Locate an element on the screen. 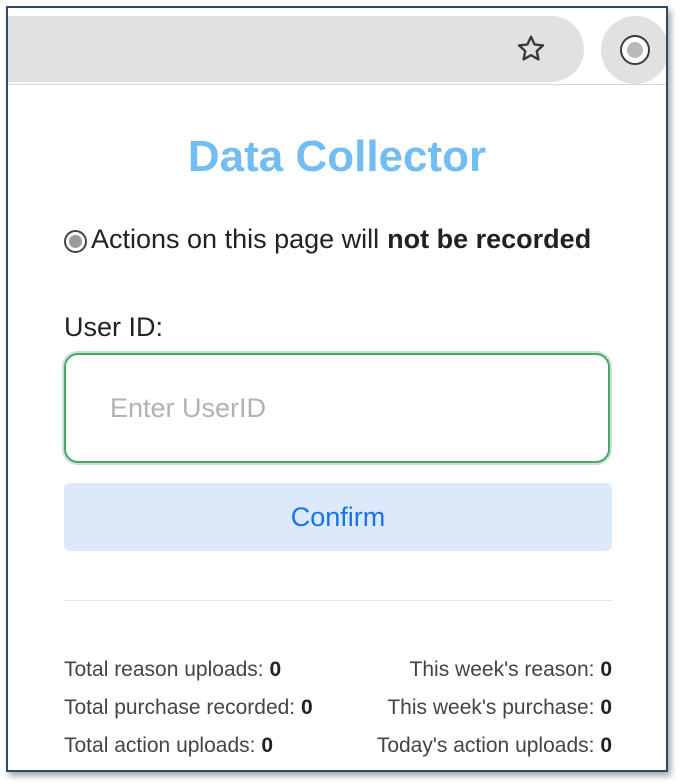 The height and width of the screenshot is (784, 682). popup-title: Data Collector is located at coordinates (337, 156).